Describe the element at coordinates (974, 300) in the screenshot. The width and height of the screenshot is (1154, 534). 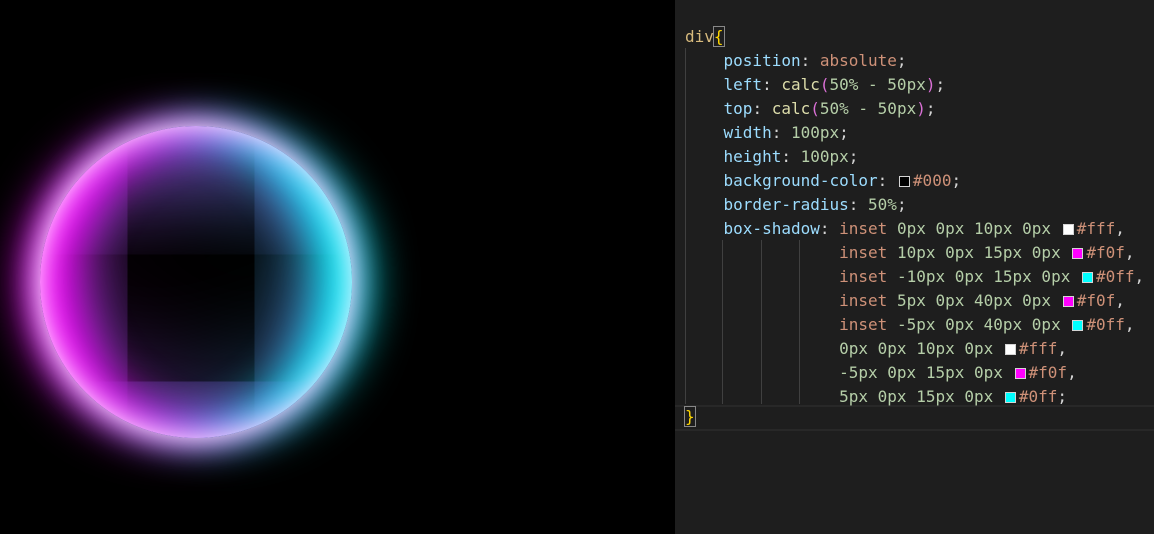
I see `shadow-offsets: 5px 0px 40px 0px` at that location.